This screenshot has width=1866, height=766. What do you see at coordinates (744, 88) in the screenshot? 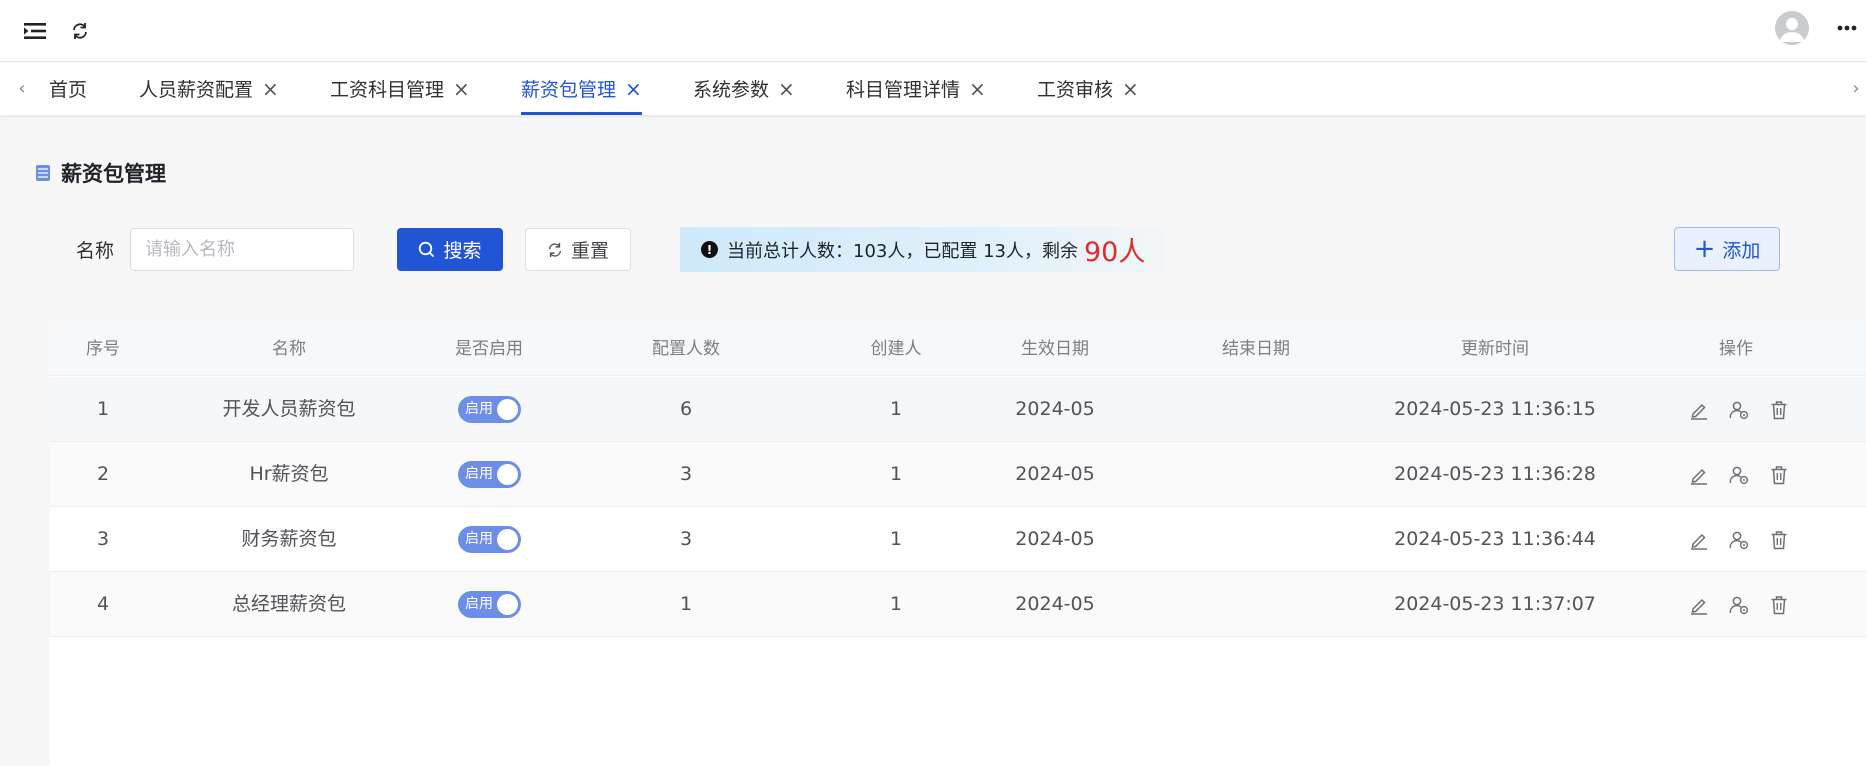
I see `tab-system-params: 系统参数 ×` at bounding box center [744, 88].